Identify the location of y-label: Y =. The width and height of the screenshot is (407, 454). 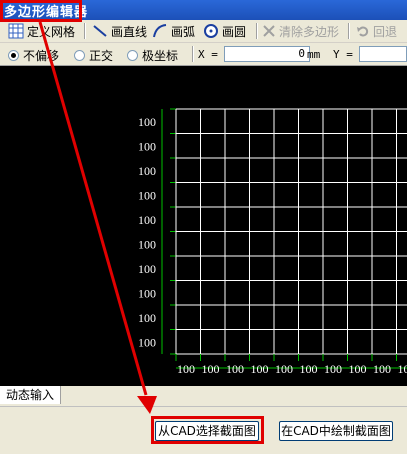
(343, 54).